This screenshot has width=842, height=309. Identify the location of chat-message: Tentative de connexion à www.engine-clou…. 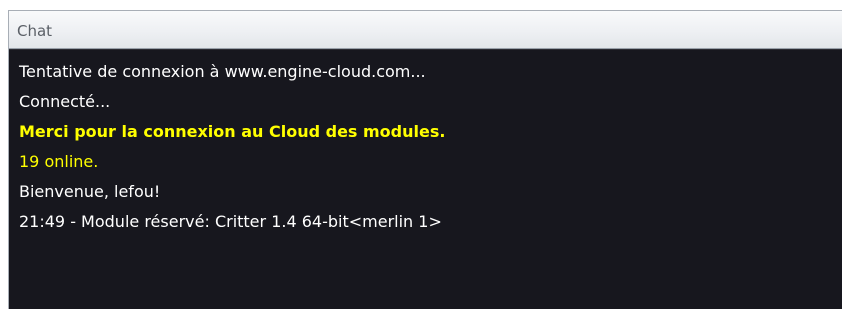
(222, 71).